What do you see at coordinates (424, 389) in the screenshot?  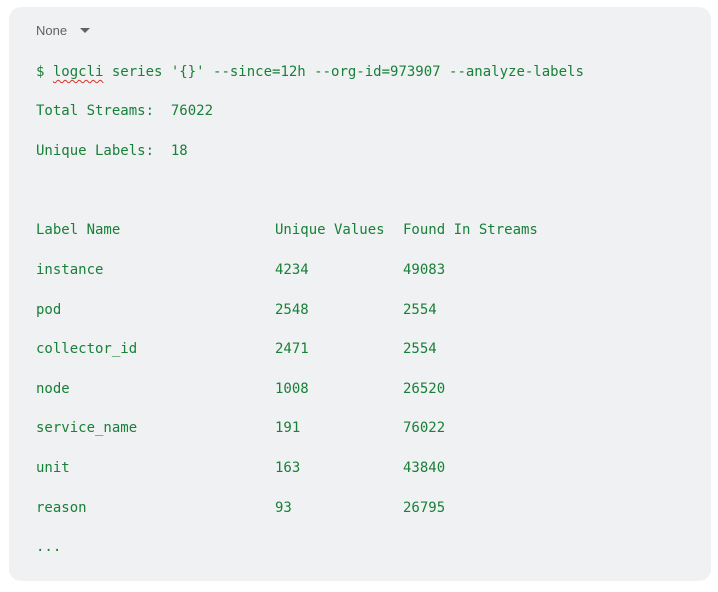 I see `found-in-streams-cell: 26520` at bounding box center [424, 389].